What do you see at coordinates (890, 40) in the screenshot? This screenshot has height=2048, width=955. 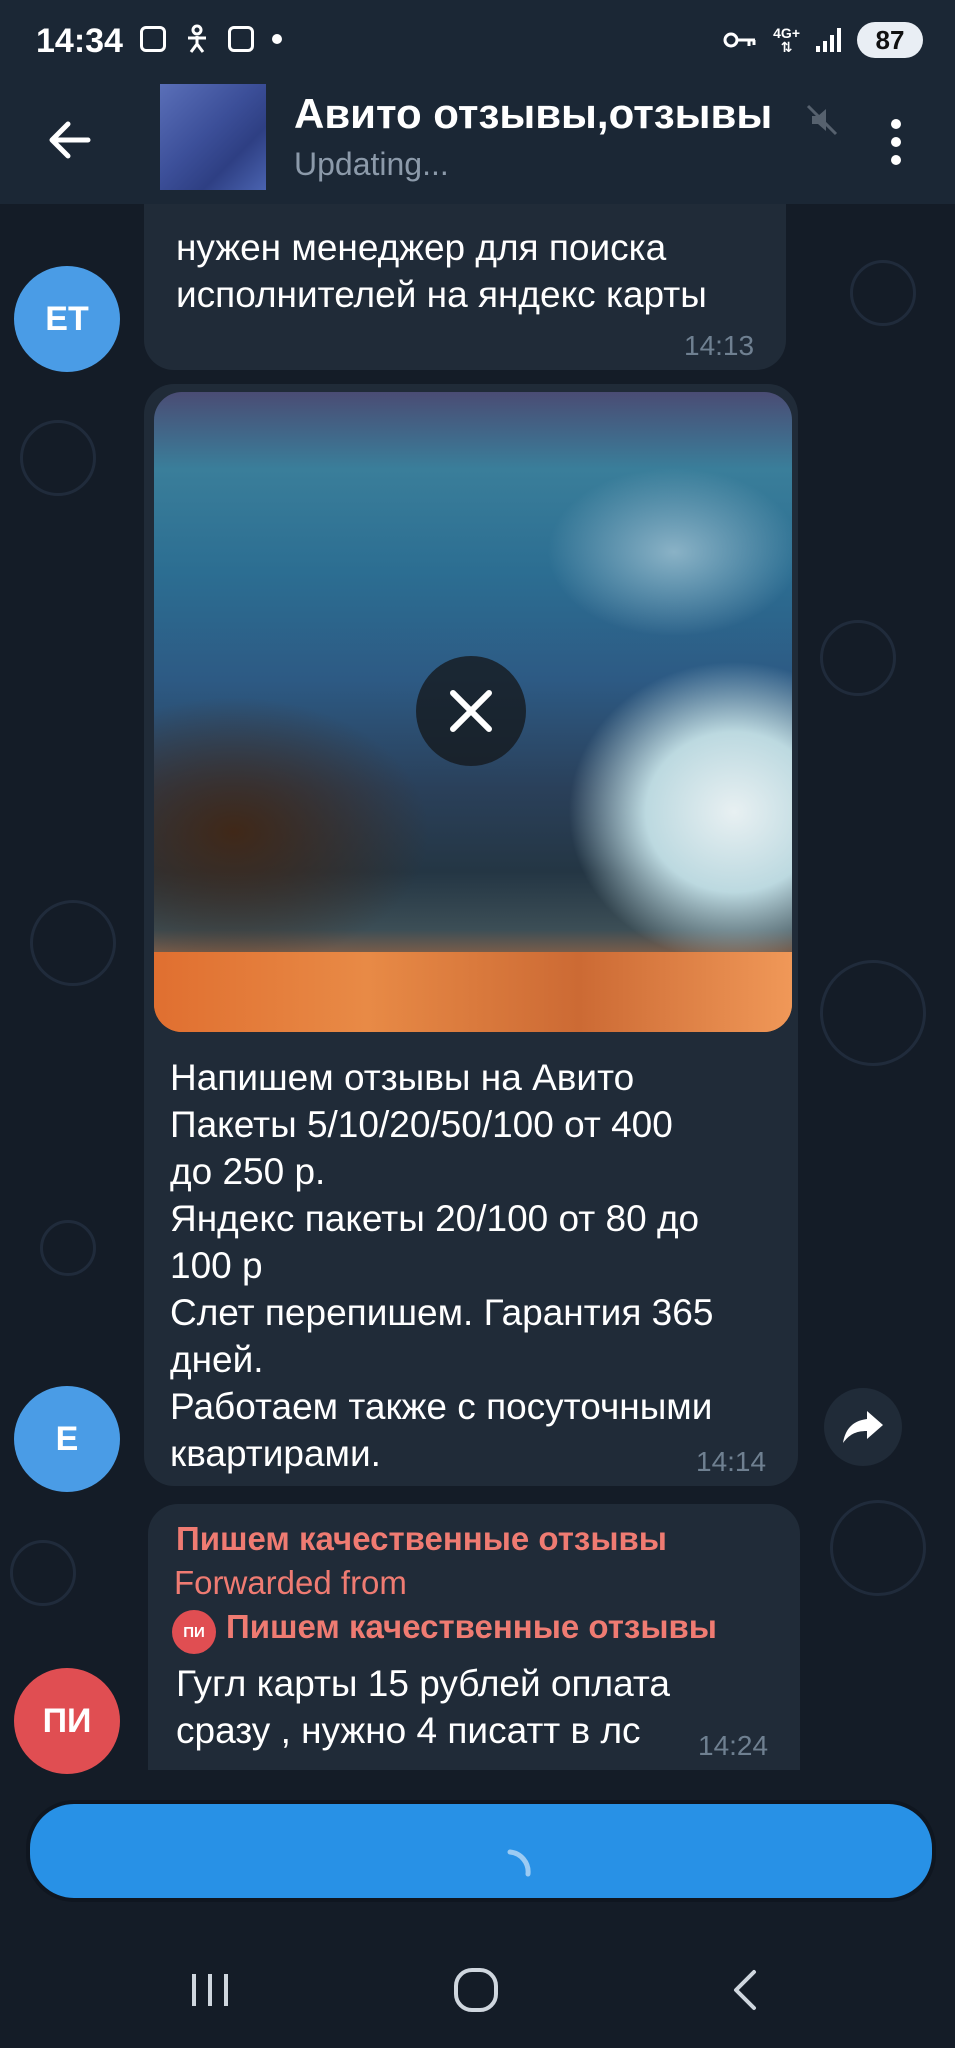 I see `battery-indicator: 87` at bounding box center [890, 40].